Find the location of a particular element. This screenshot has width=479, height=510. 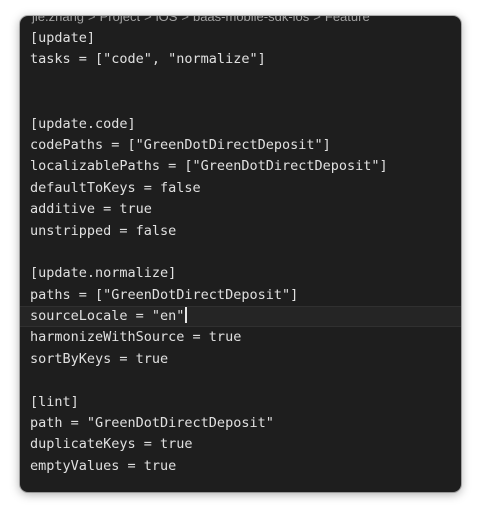

breadcrumb-item-user: jie.zhang is located at coordinates (58, 20).